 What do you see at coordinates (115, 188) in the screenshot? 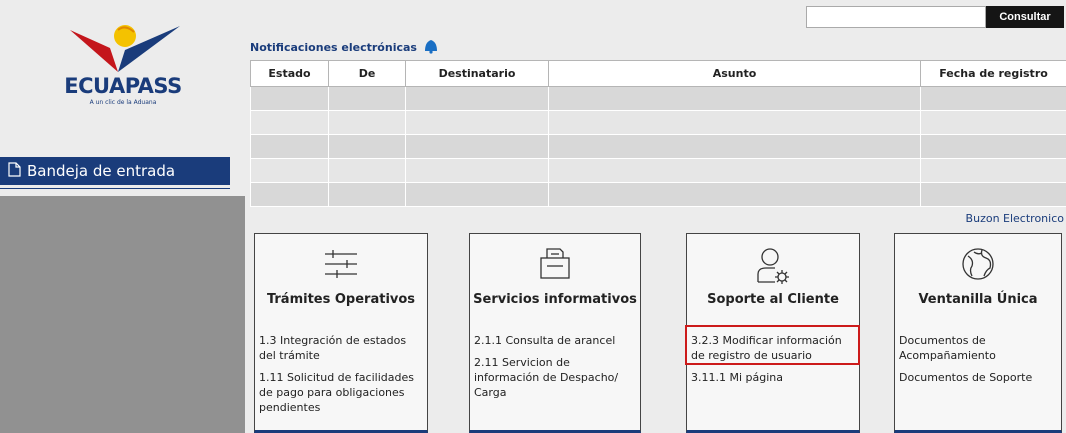
I see `divider` at bounding box center [115, 188].